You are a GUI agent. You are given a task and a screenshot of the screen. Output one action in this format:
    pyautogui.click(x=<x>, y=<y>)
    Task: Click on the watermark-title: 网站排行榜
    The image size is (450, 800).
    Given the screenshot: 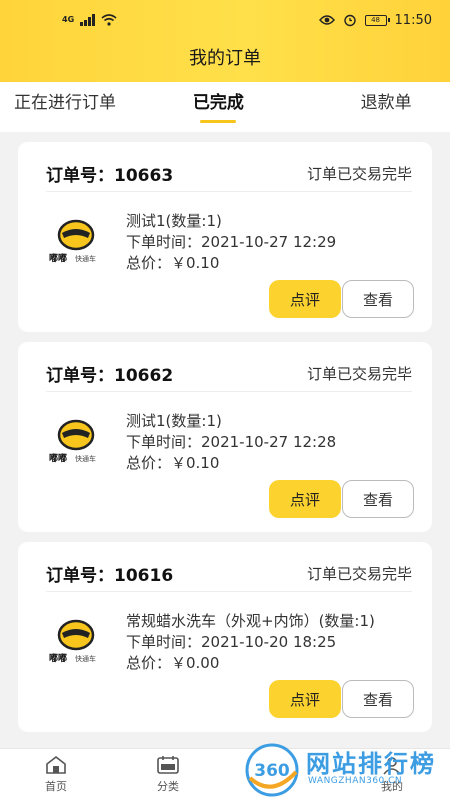 What is the action you would take?
    pyautogui.click(x=371, y=764)
    